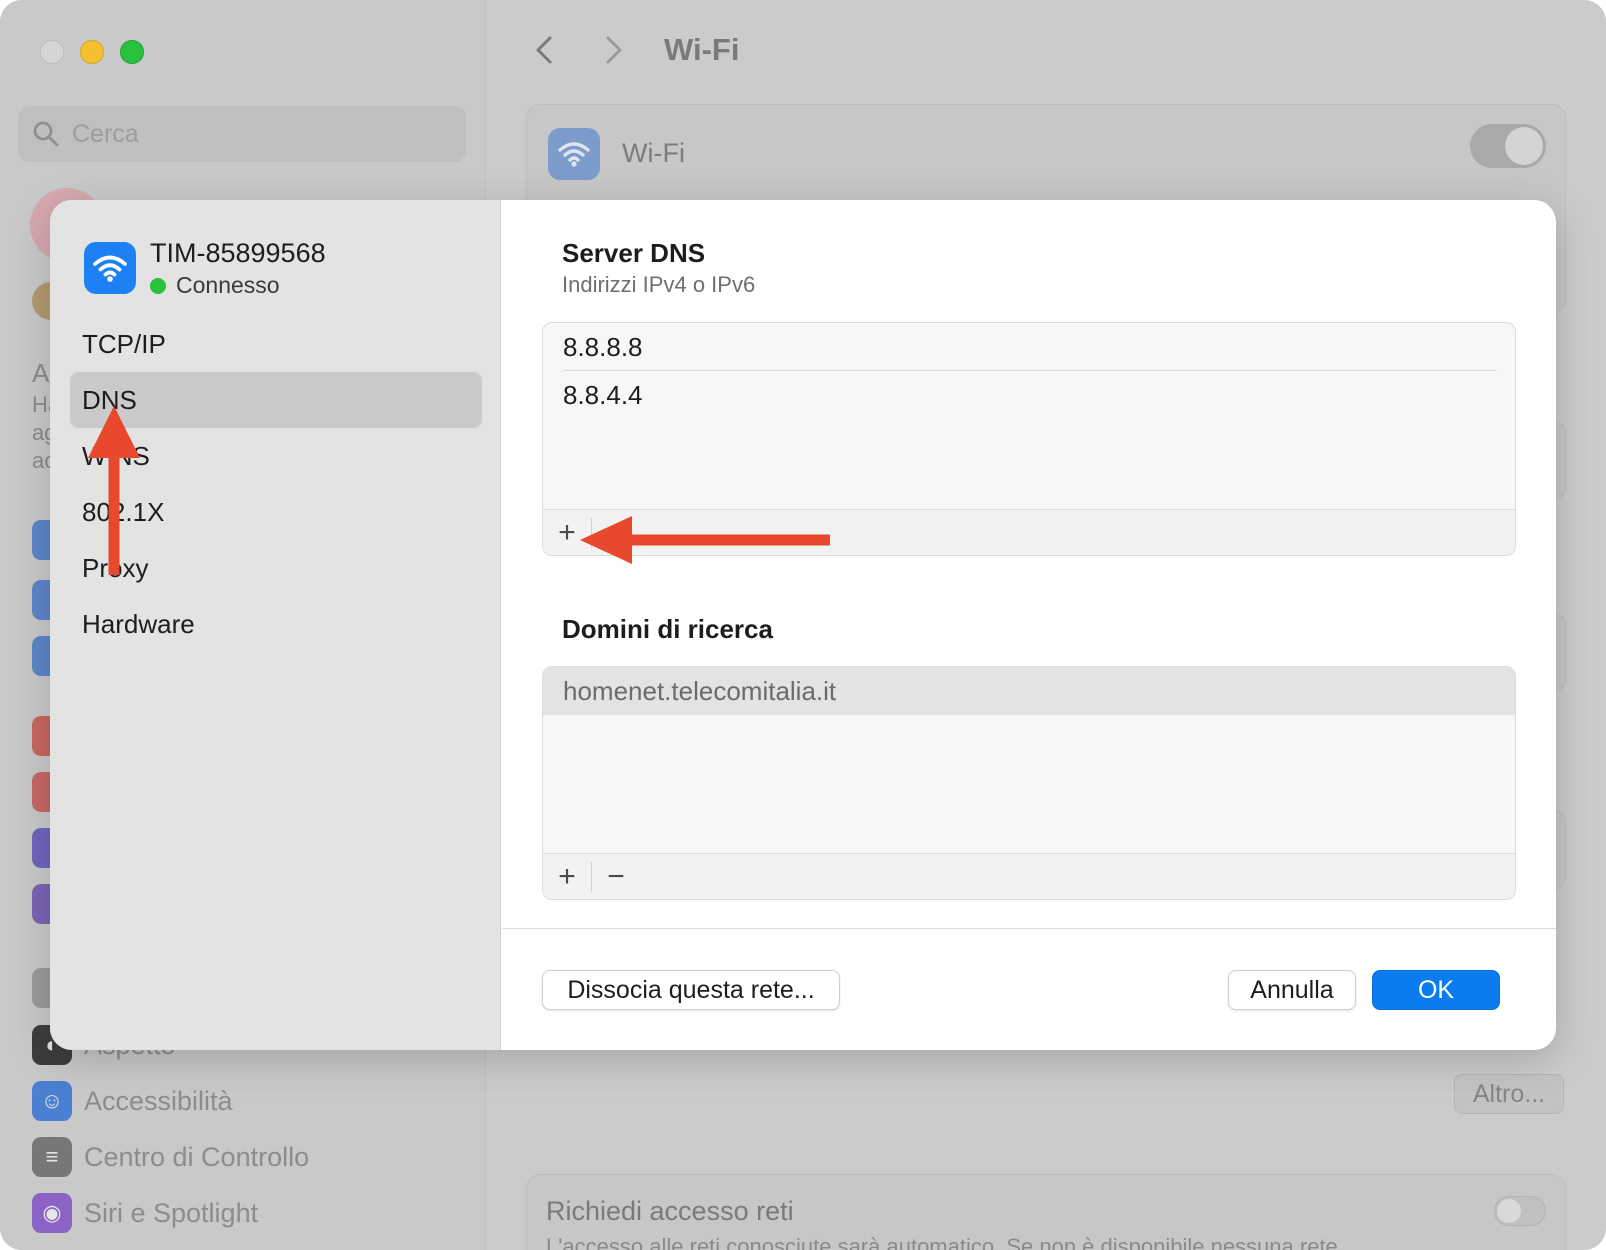 The image size is (1606, 1250). I want to click on control-center-icon: ≡, so click(52, 1157).